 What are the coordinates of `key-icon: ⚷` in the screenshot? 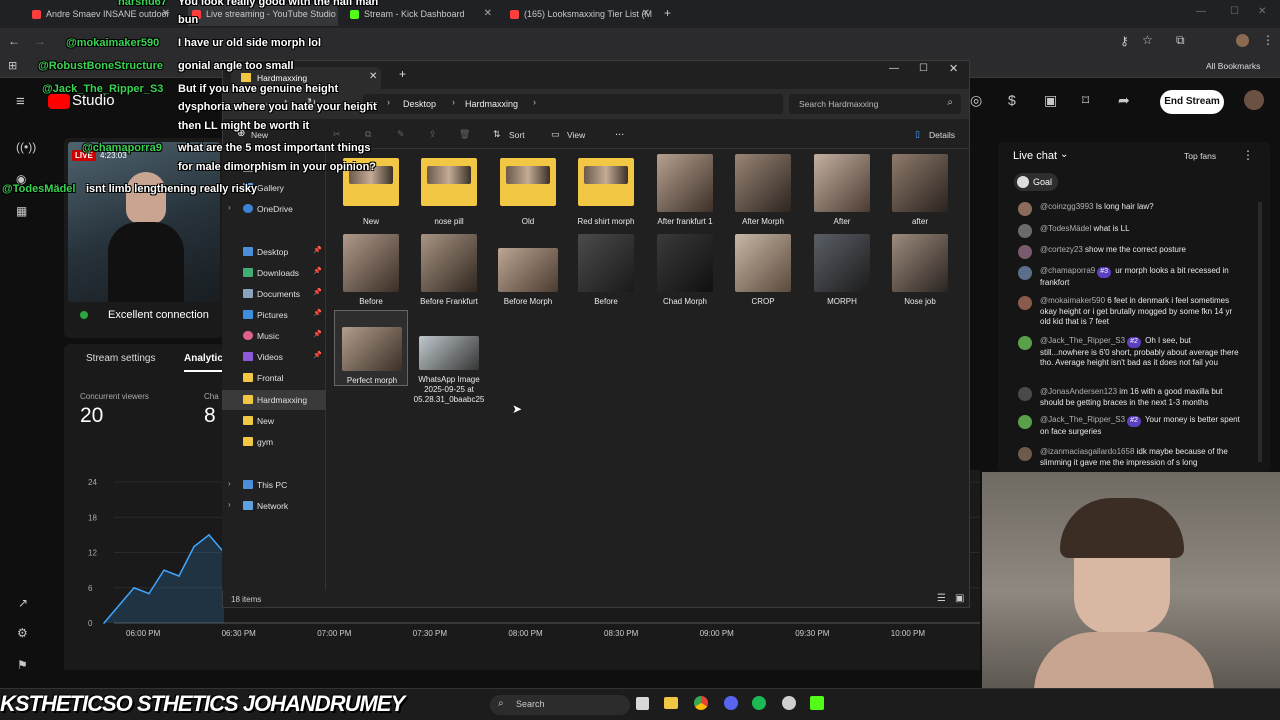 It's located at (1124, 41).